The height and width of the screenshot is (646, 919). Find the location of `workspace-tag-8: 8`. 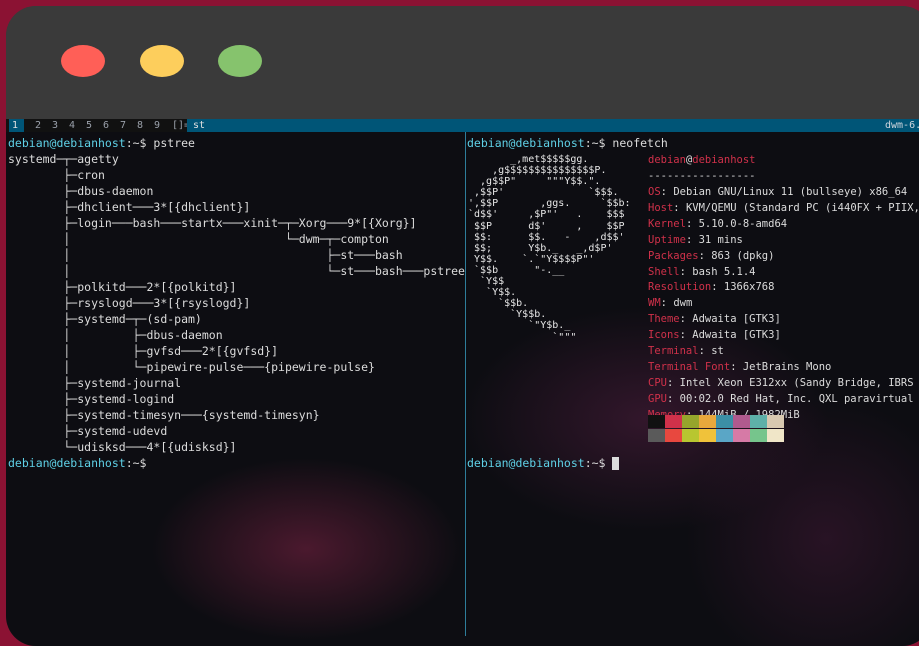

workspace-tag-8: 8 is located at coordinates (140, 125).